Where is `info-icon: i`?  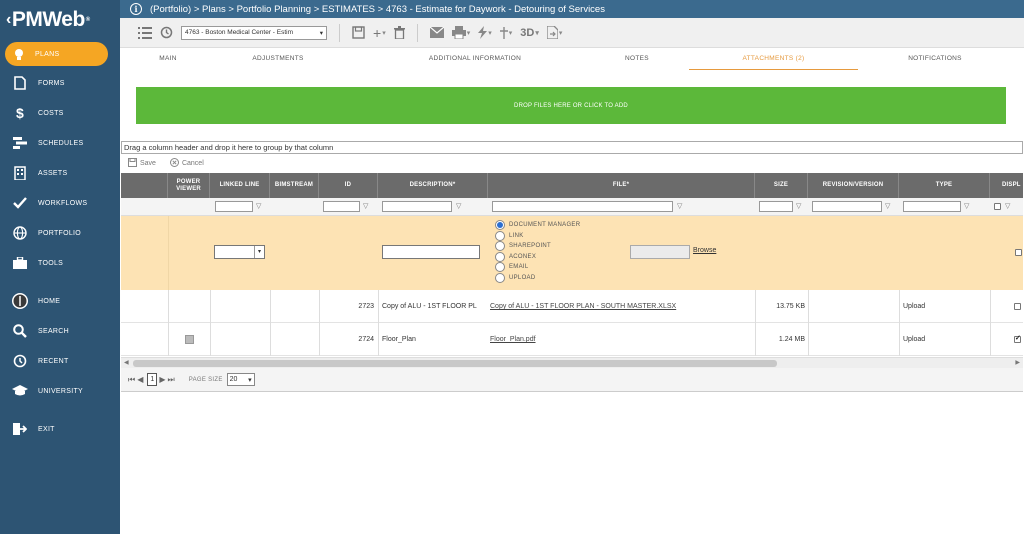 info-icon: i is located at coordinates (136, 9).